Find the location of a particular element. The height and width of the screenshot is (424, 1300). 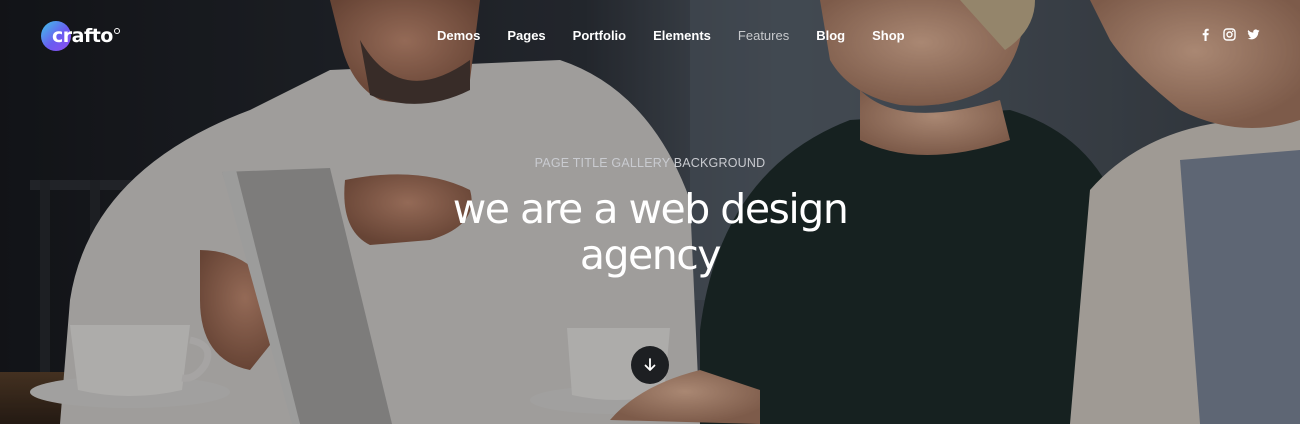

logo: crafto is located at coordinates (80, 36).